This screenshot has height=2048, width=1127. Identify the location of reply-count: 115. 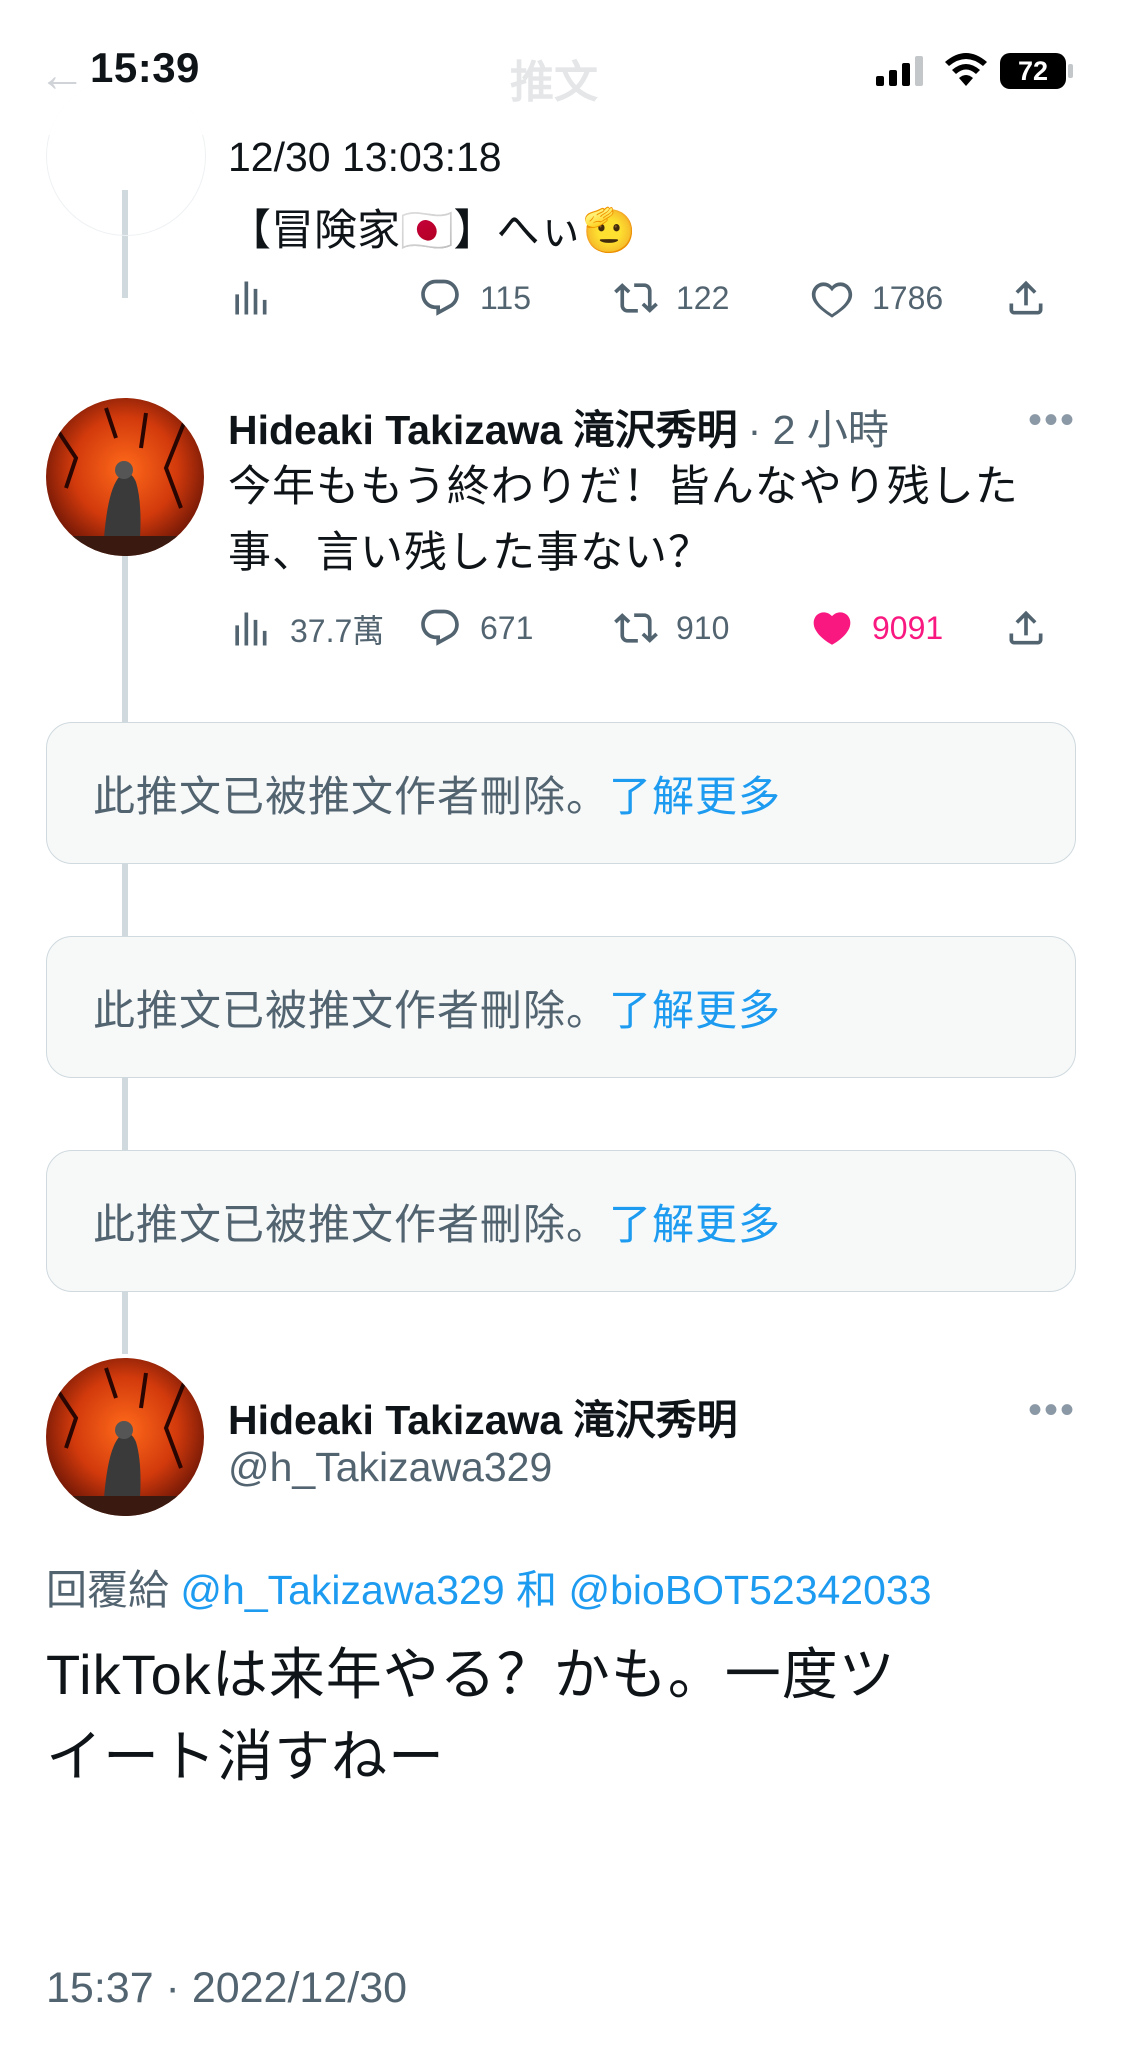
(506, 297).